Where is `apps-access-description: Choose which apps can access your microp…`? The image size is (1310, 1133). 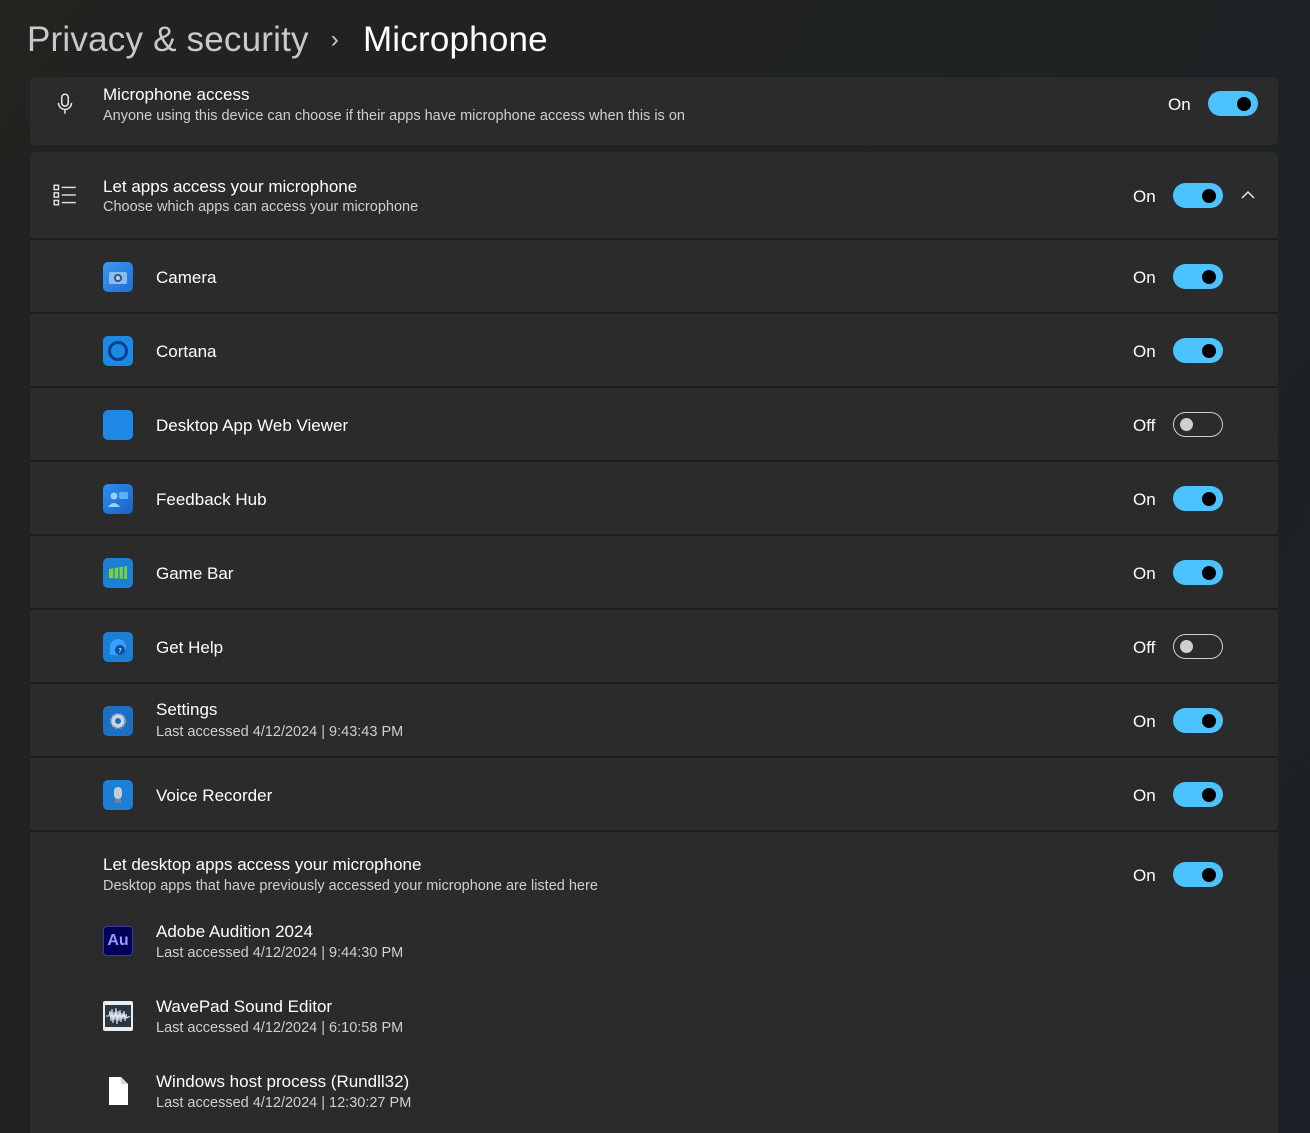
apps-access-description: Choose which apps can access your microp… is located at coordinates (261, 207).